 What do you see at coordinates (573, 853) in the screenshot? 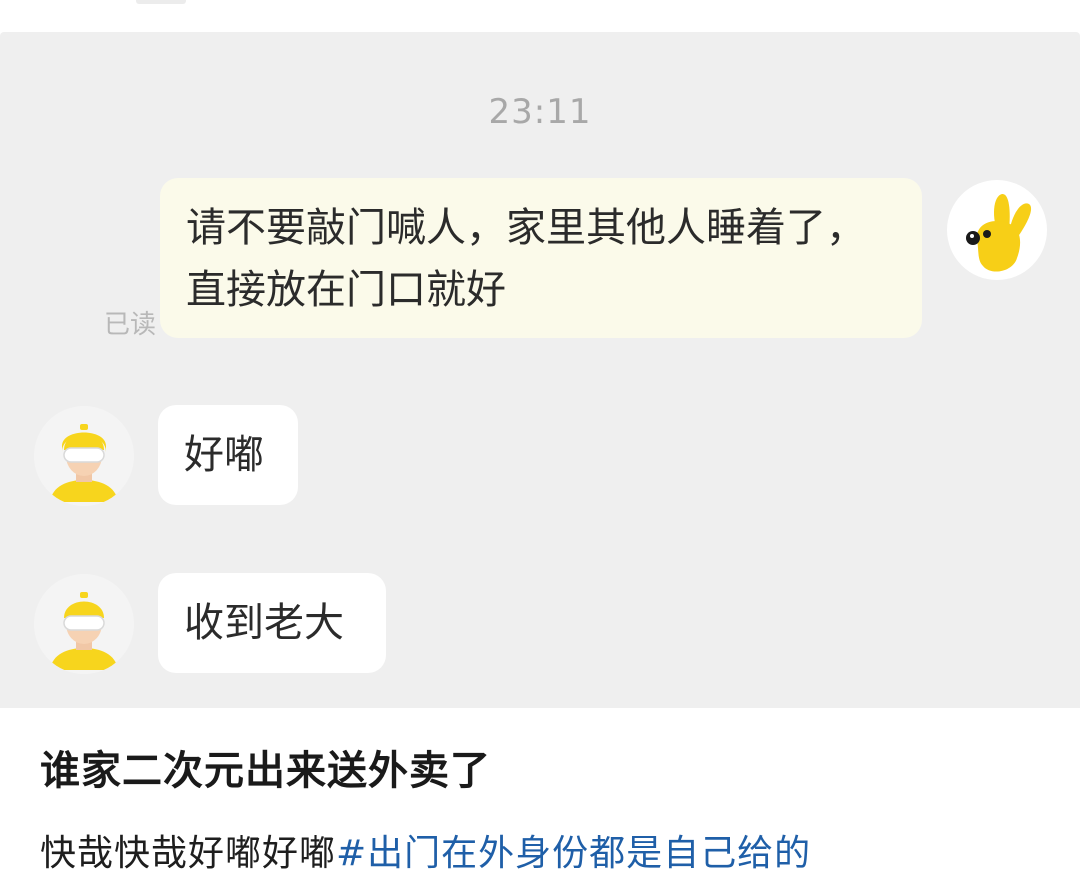
I see `hashtag-link: #出门在外身份都是自己给的` at bounding box center [573, 853].